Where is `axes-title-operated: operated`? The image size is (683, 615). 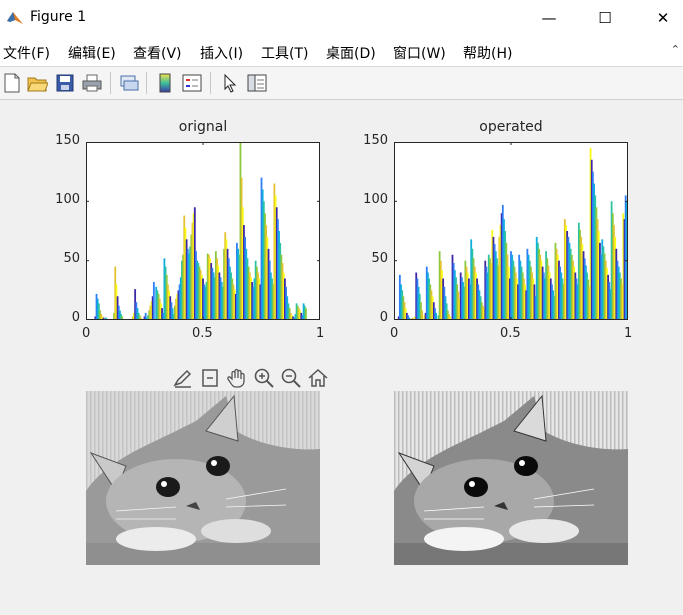 axes-title-operated: operated is located at coordinates (511, 127).